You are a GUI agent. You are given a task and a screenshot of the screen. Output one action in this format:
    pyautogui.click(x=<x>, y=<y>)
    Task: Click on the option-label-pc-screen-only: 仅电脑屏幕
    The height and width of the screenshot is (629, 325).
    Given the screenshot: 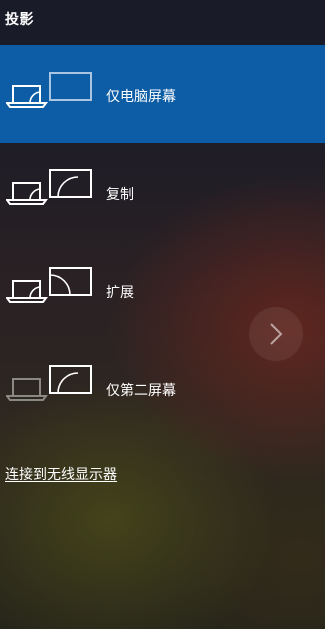 What is the action you would take?
    pyautogui.click(x=141, y=97)
    